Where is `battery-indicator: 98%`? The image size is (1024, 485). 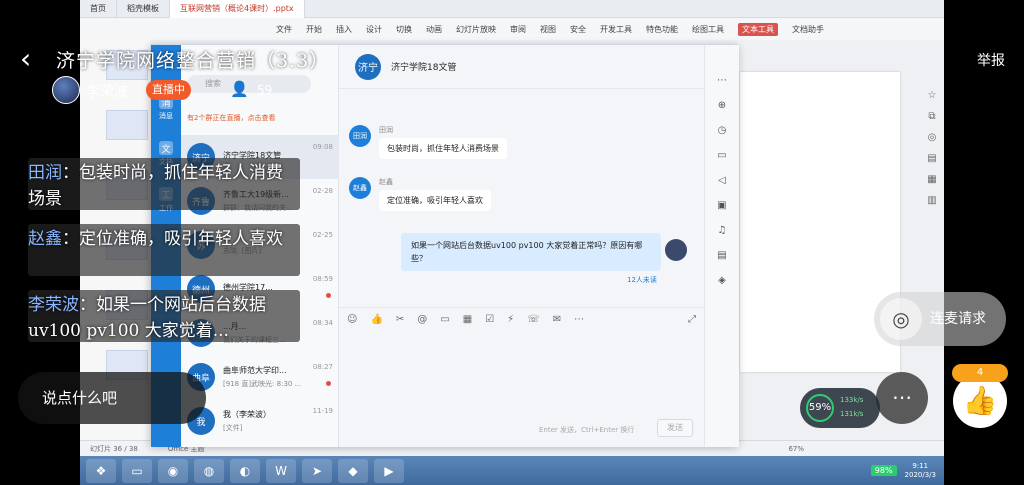 battery-indicator: 98% is located at coordinates (883, 470).